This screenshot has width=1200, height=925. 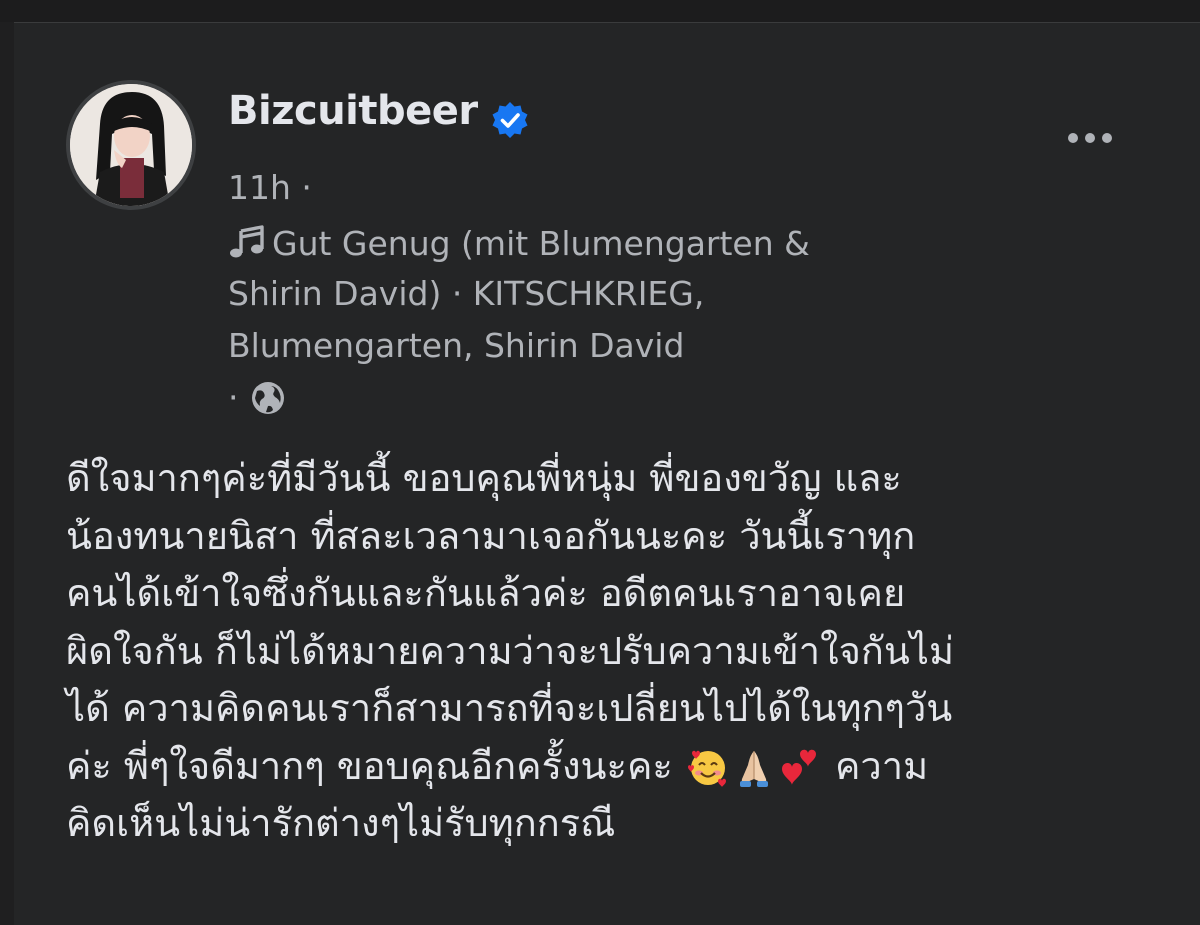 What do you see at coordinates (881, 765) in the screenshot?
I see `post-text-segment: ความ` at bounding box center [881, 765].